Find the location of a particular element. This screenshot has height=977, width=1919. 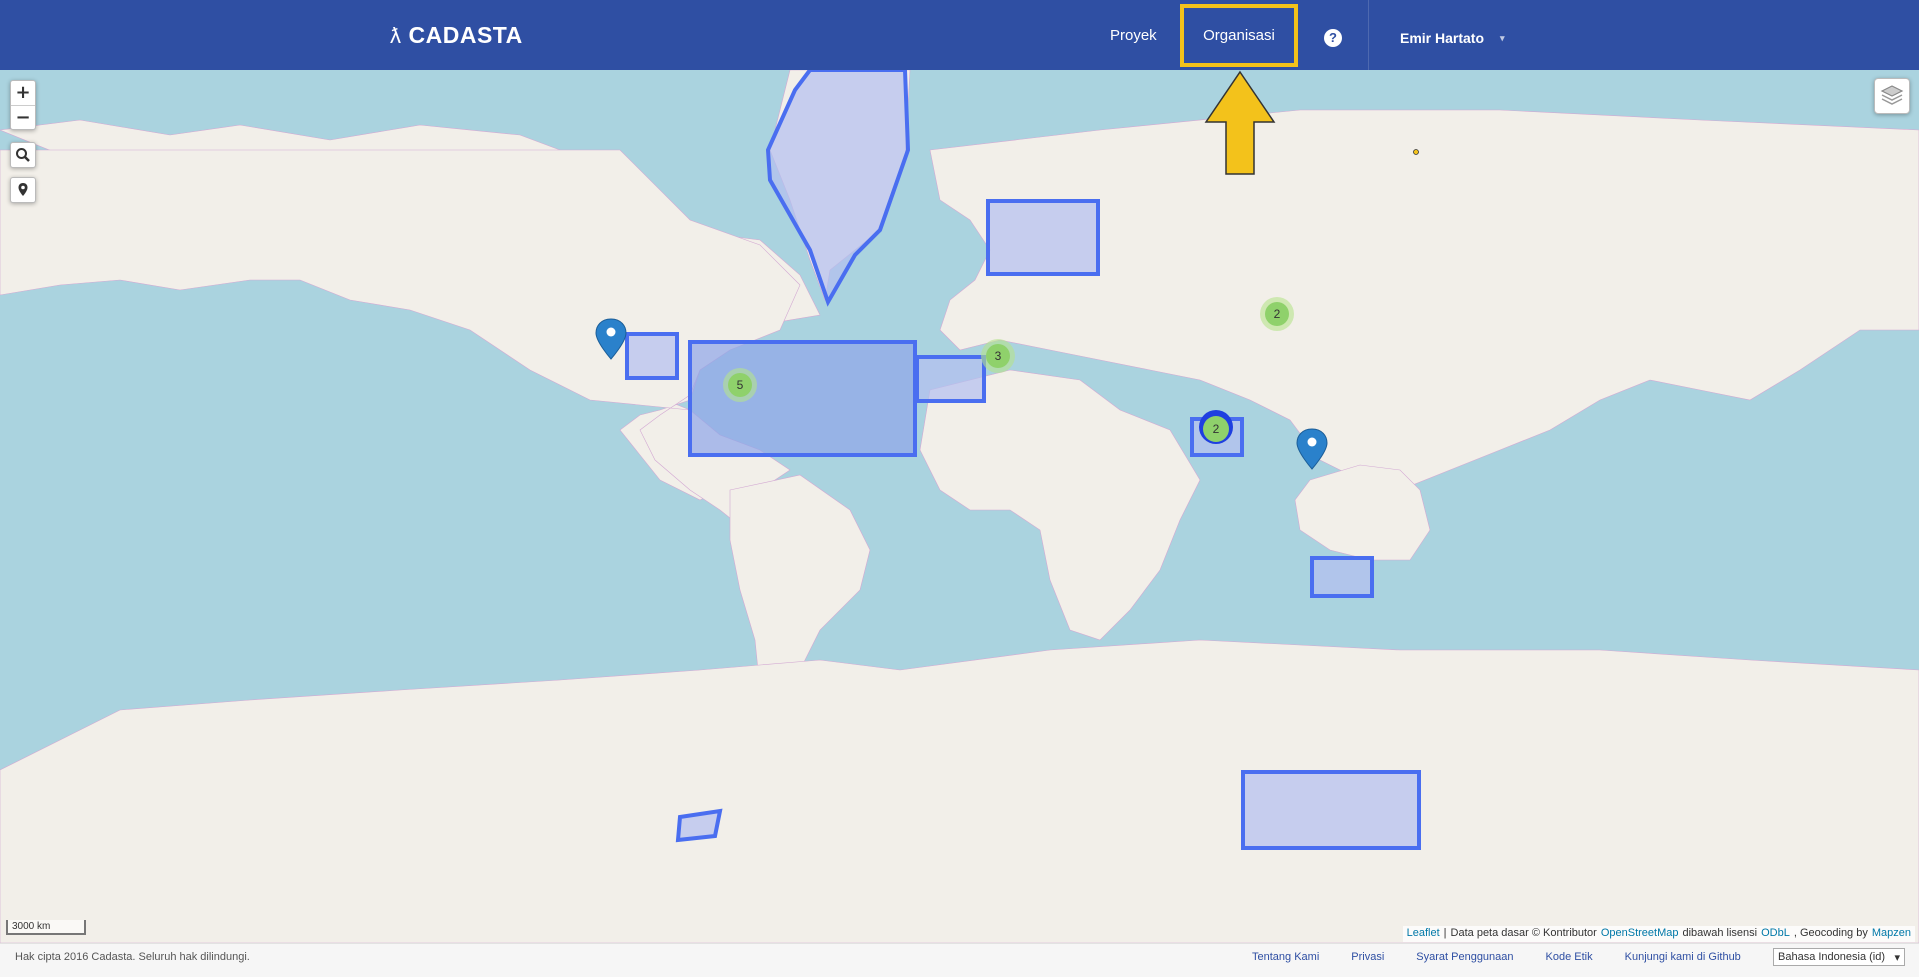

attribution-text: , Geocoding by is located at coordinates (1830, 933).